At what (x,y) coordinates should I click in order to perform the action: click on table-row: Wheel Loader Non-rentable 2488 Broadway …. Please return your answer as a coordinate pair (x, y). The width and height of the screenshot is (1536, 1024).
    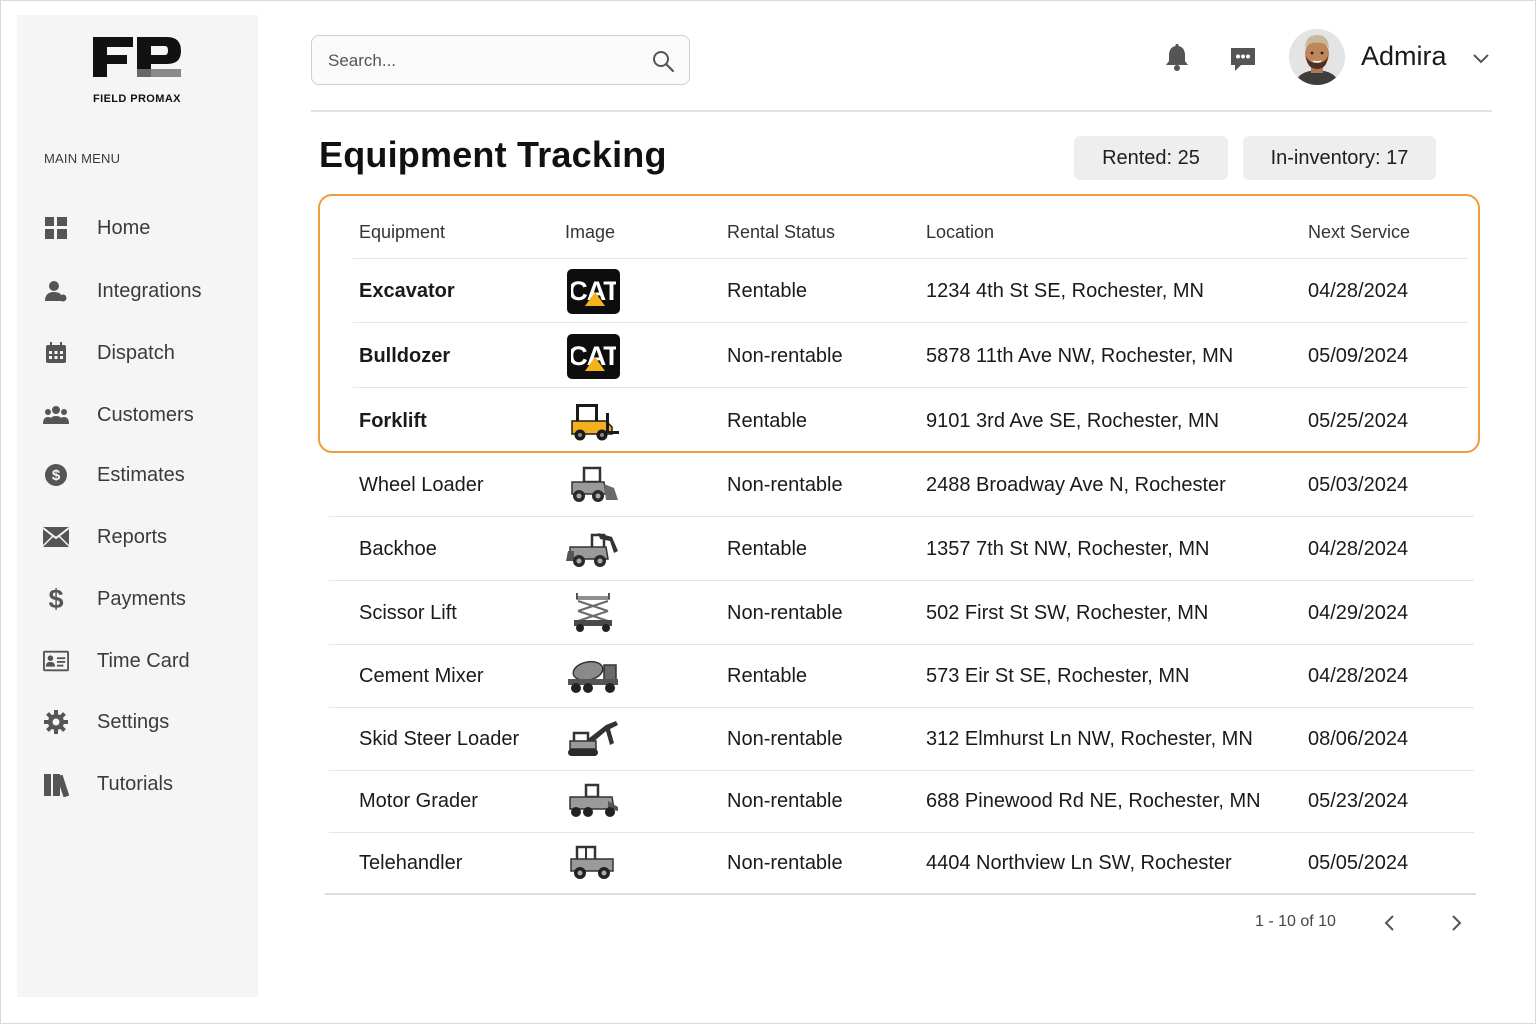
    Looking at the image, I should click on (768, 485).